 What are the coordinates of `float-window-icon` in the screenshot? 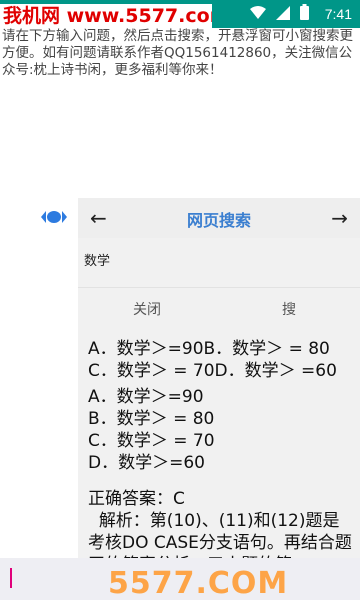 It's located at (54, 217).